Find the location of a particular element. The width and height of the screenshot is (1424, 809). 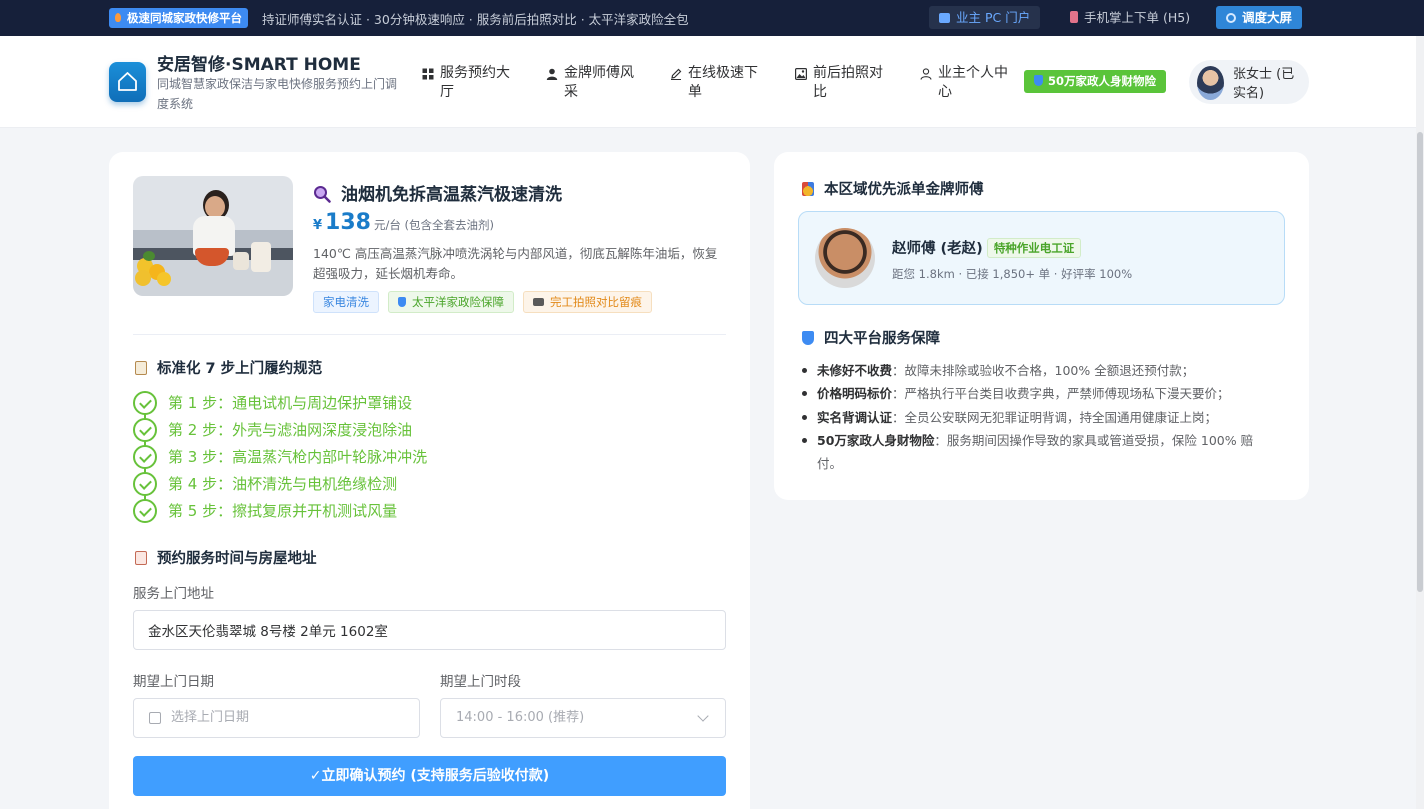

user-profile-chip: 张女士 (已实名) is located at coordinates (1249, 82).